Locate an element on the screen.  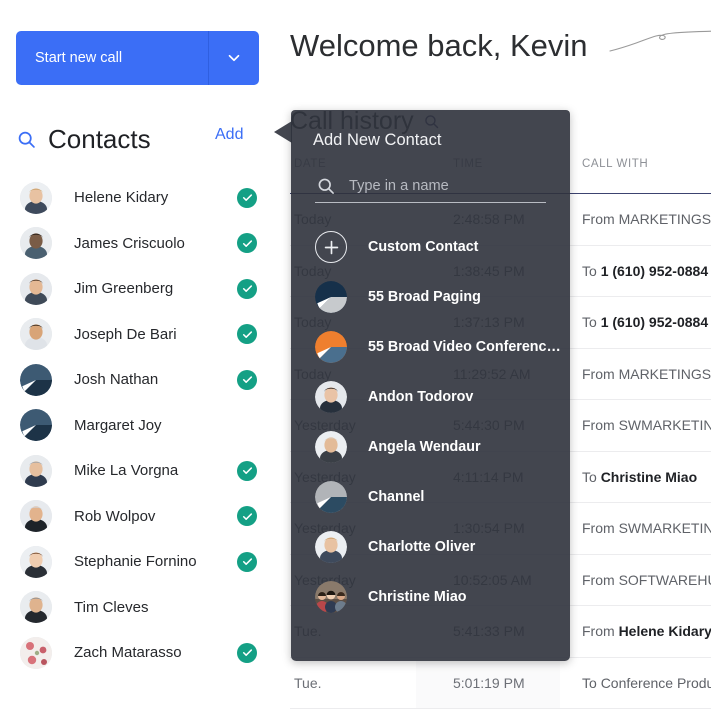
modal-contact-label: Channel is located at coordinates (396, 497).